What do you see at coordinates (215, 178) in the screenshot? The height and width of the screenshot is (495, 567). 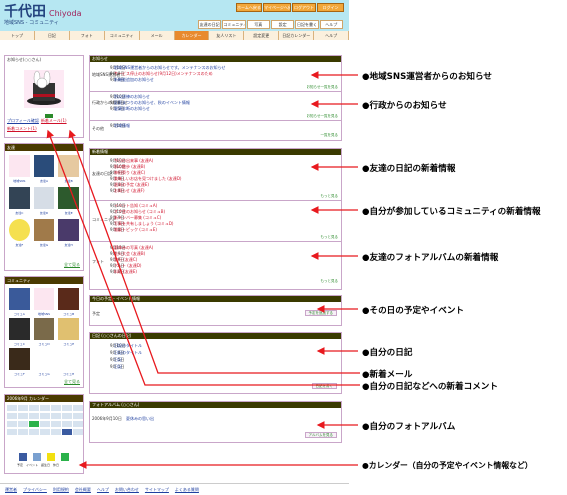 I see `friend-diary-row: 9月 9日美味しいお店を見つけました (友達D)` at bounding box center [215, 178].